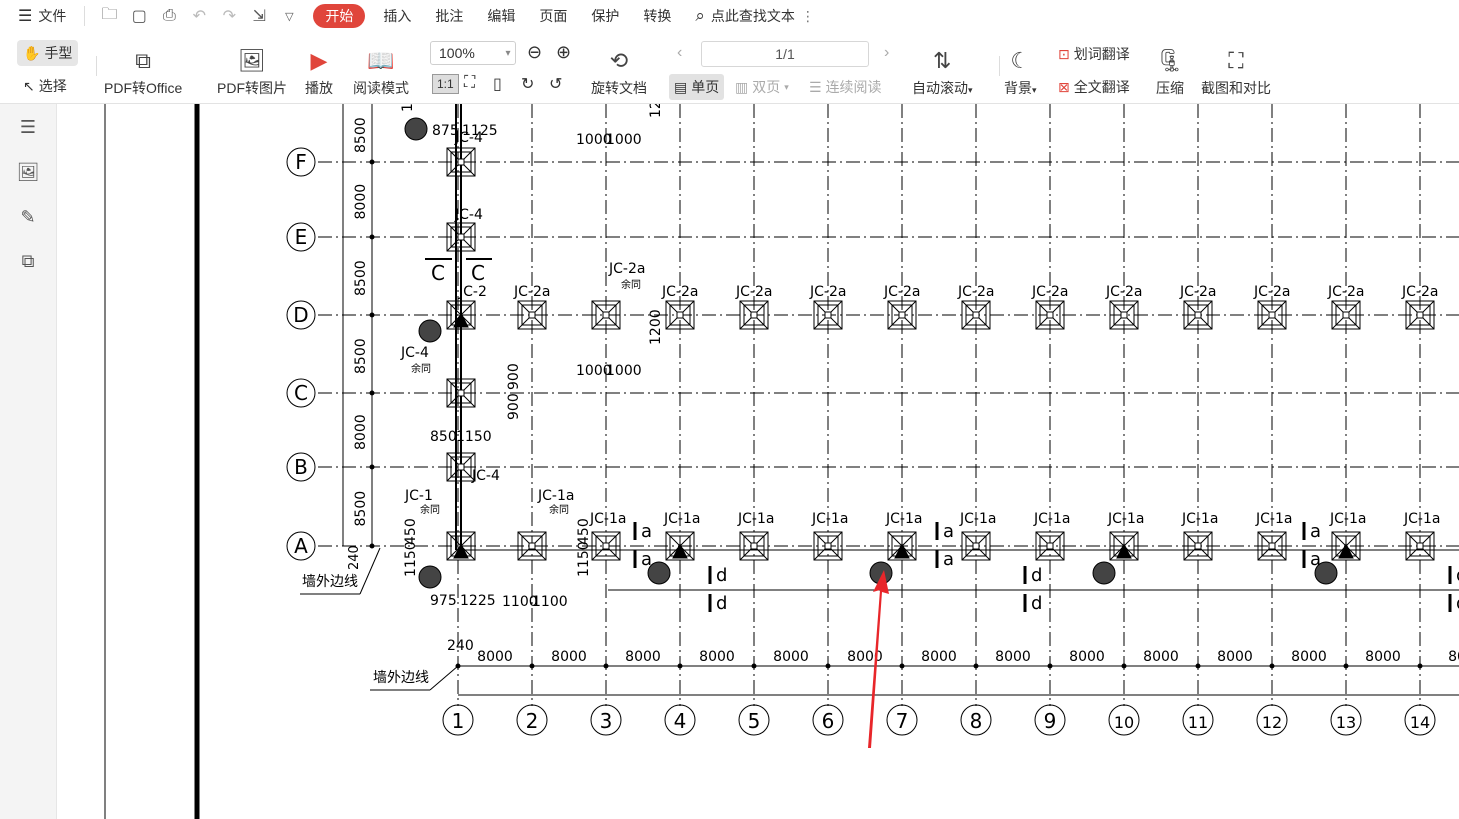 The height and width of the screenshot is (819, 1459). What do you see at coordinates (252, 60) in the screenshot?
I see `image-icon: 🖼` at bounding box center [252, 60].